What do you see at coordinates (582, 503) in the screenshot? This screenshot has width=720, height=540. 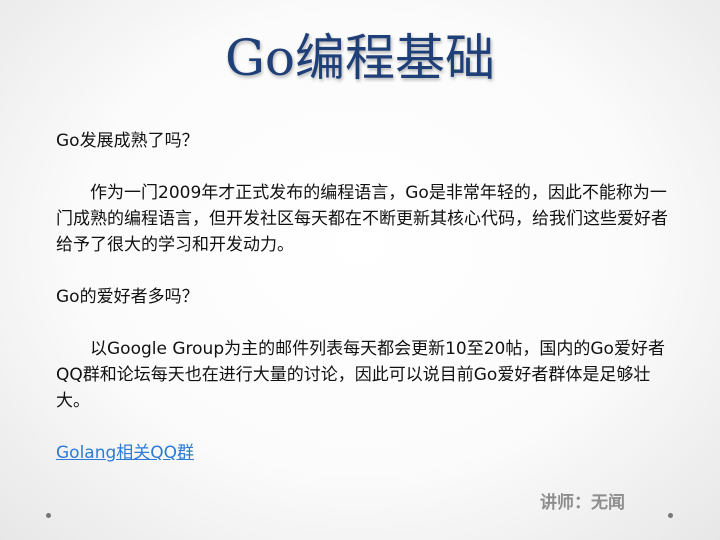 I see `lecturer-credit: 讲师：无闻` at bounding box center [582, 503].